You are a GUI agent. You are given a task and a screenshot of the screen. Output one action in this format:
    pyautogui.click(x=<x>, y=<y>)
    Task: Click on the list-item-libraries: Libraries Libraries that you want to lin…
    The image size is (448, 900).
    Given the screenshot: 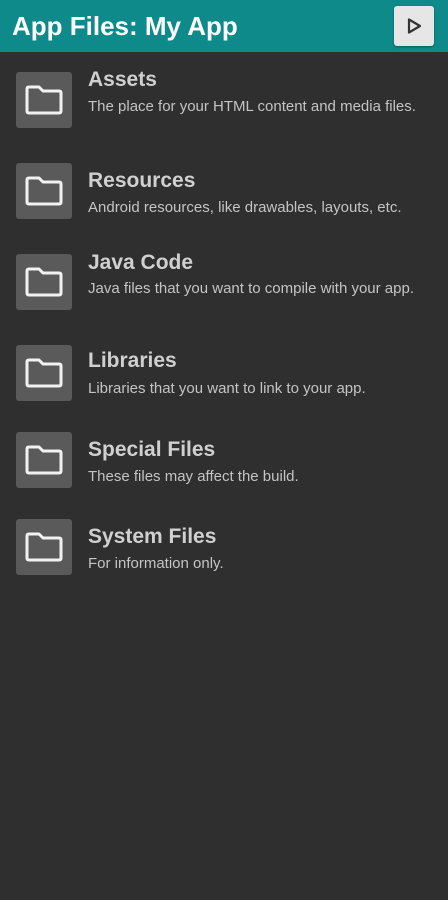 What is the action you would take?
    pyautogui.click(x=224, y=376)
    